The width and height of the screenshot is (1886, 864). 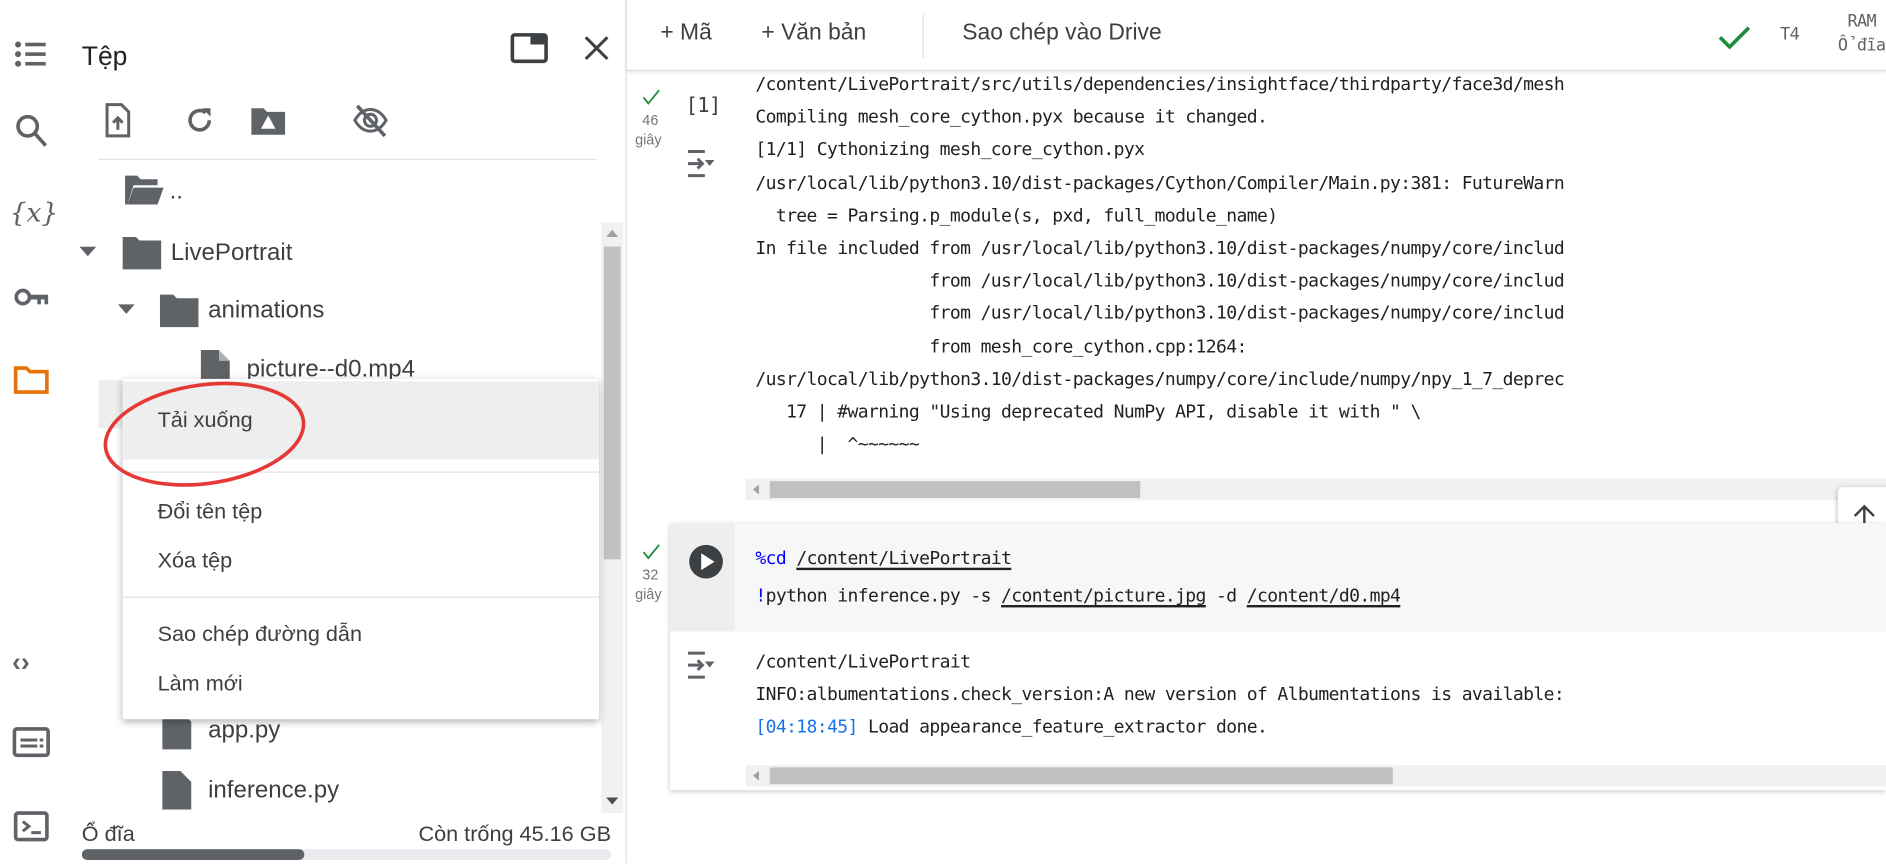 I want to click on terminal-icon, so click(x=31, y=826).